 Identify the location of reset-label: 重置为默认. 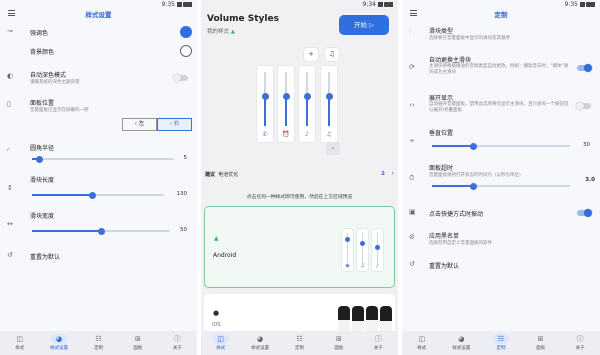
(444, 266).